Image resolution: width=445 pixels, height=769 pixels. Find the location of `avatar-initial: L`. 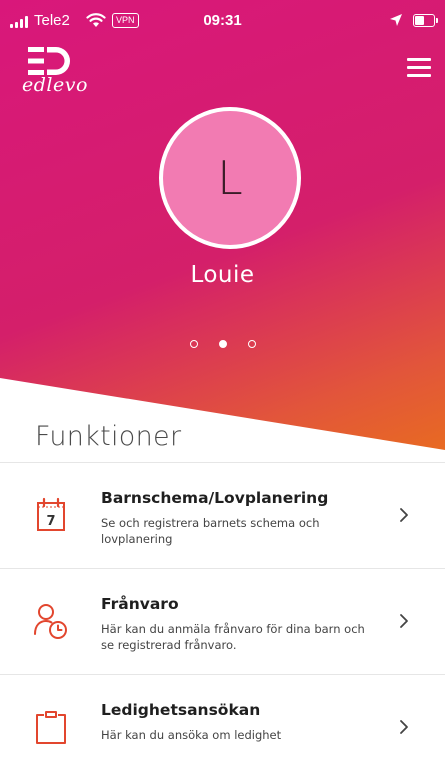

avatar-initial: L is located at coordinates (230, 178).